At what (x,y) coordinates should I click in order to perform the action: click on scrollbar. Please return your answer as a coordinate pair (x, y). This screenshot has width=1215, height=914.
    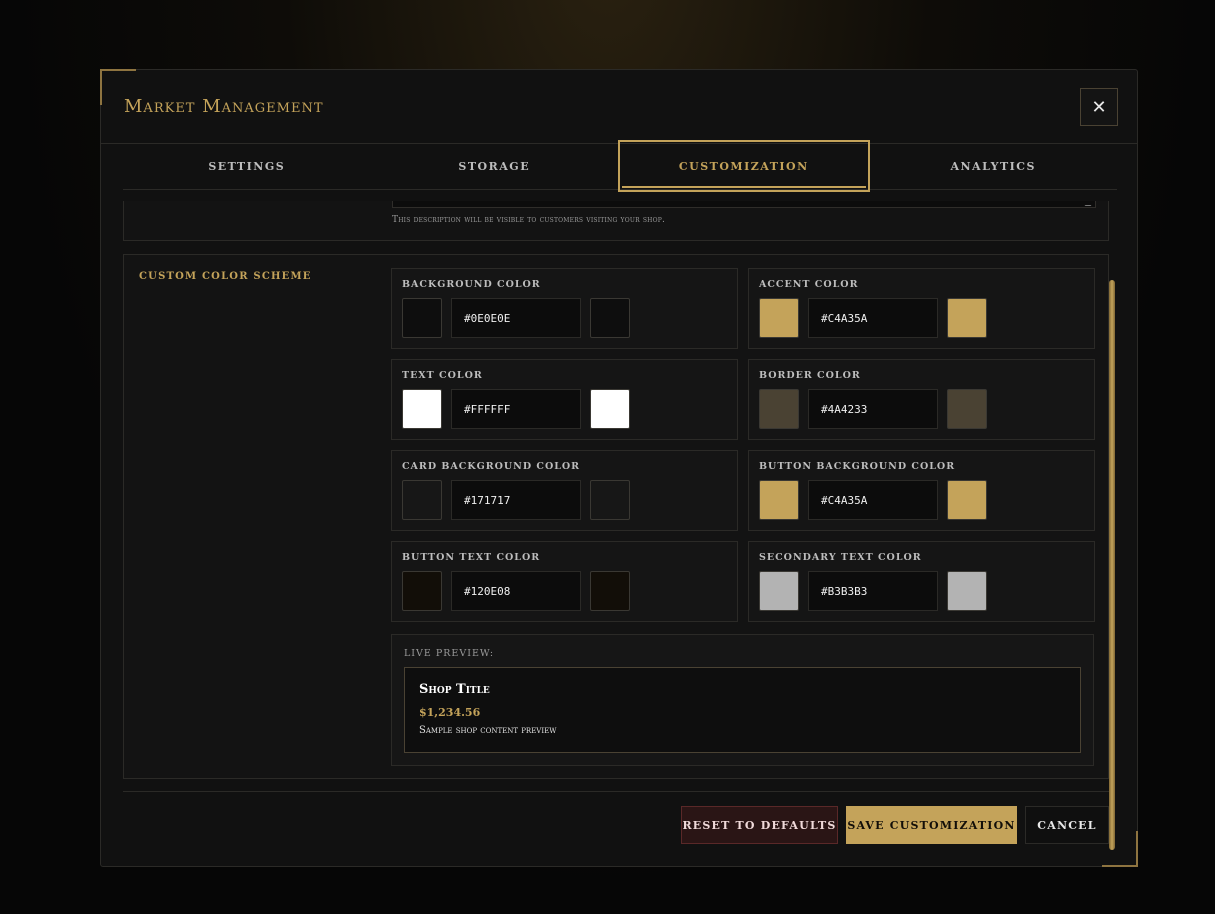
    Looking at the image, I should click on (1112, 527).